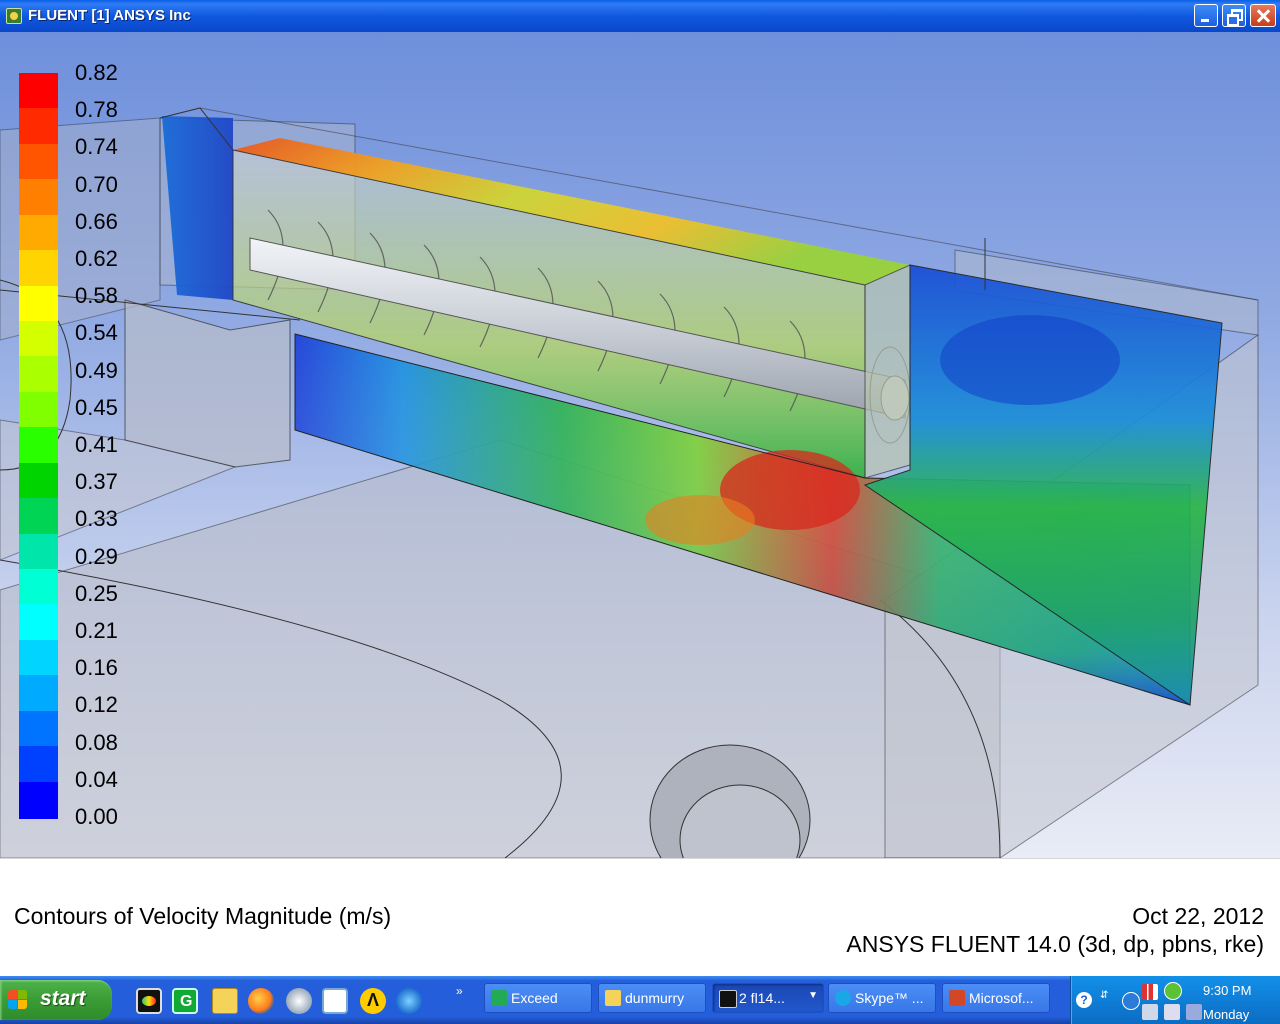  What do you see at coordinates (373, 1001) in the screenshot?
I see `ansys-icon: Λ` at bounding box center [373, 1001].